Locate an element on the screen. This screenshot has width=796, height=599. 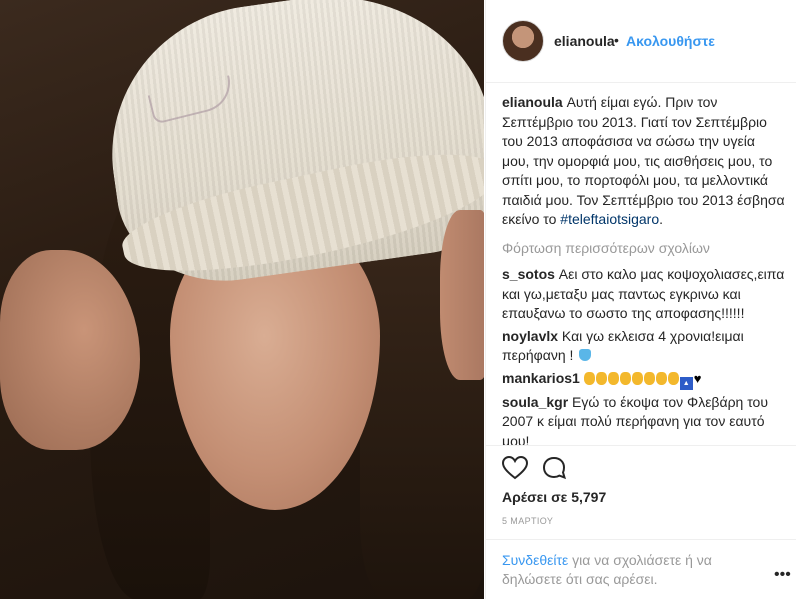
comment-username: s_sotos is located at coordinates (528, 274).